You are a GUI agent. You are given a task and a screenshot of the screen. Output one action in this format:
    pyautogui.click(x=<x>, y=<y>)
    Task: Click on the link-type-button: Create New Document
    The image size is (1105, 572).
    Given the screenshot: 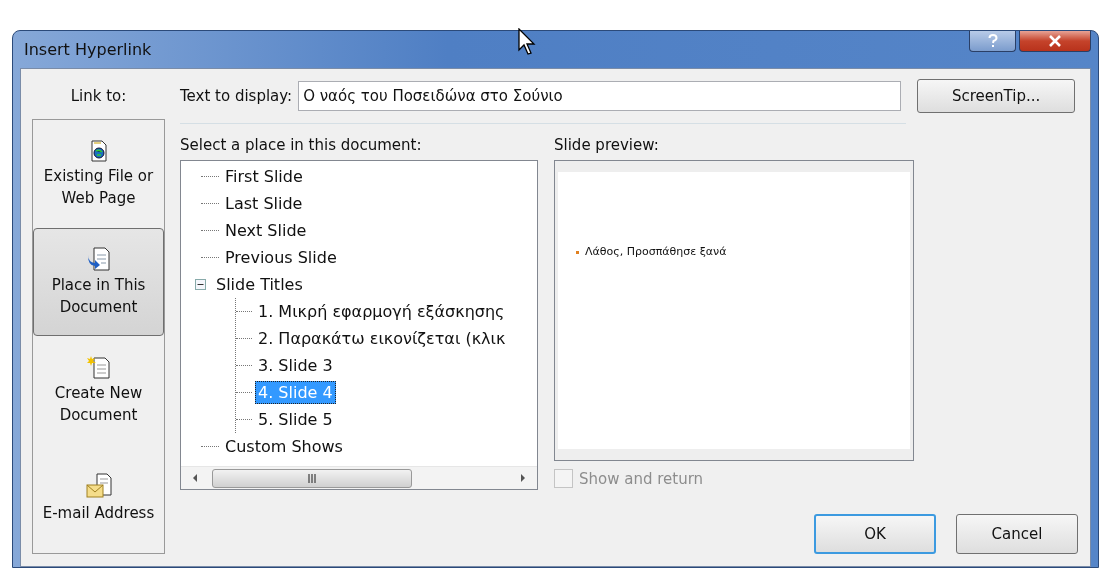 What is the action you would take?
    pyautogui.click(x=98, y=390)
    